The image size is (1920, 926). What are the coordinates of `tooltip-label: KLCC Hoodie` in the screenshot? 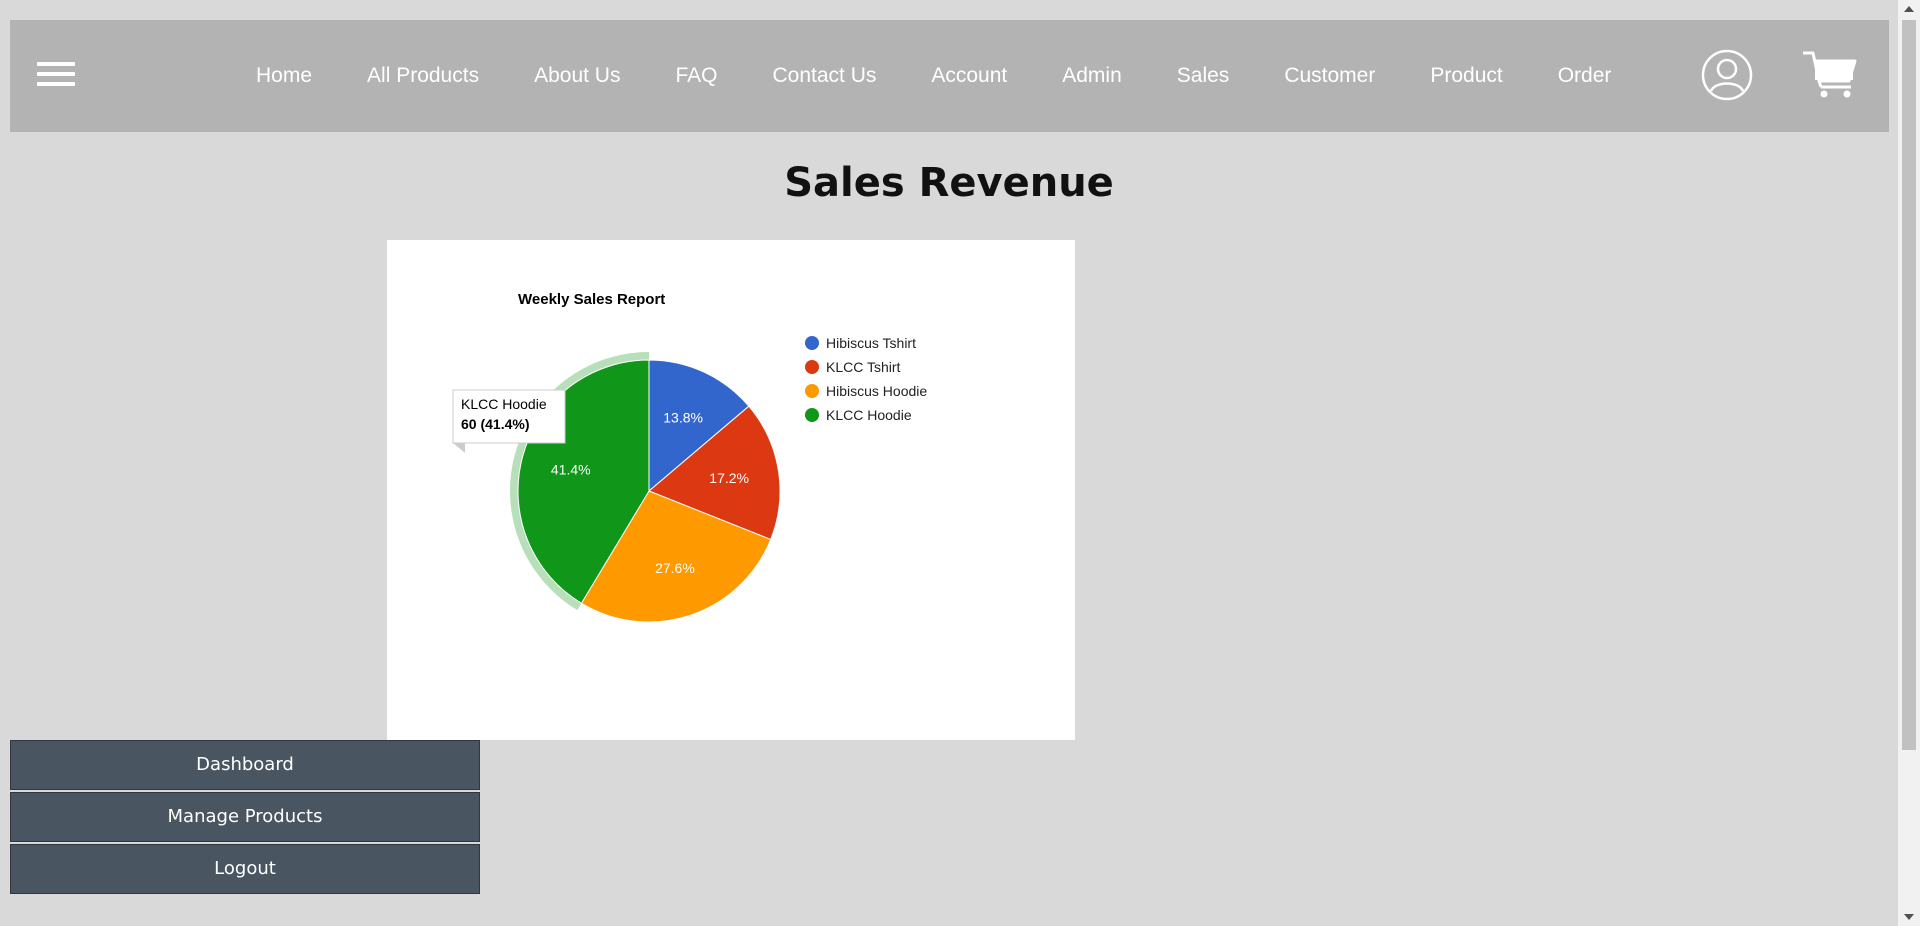 It's located at (504, 404).